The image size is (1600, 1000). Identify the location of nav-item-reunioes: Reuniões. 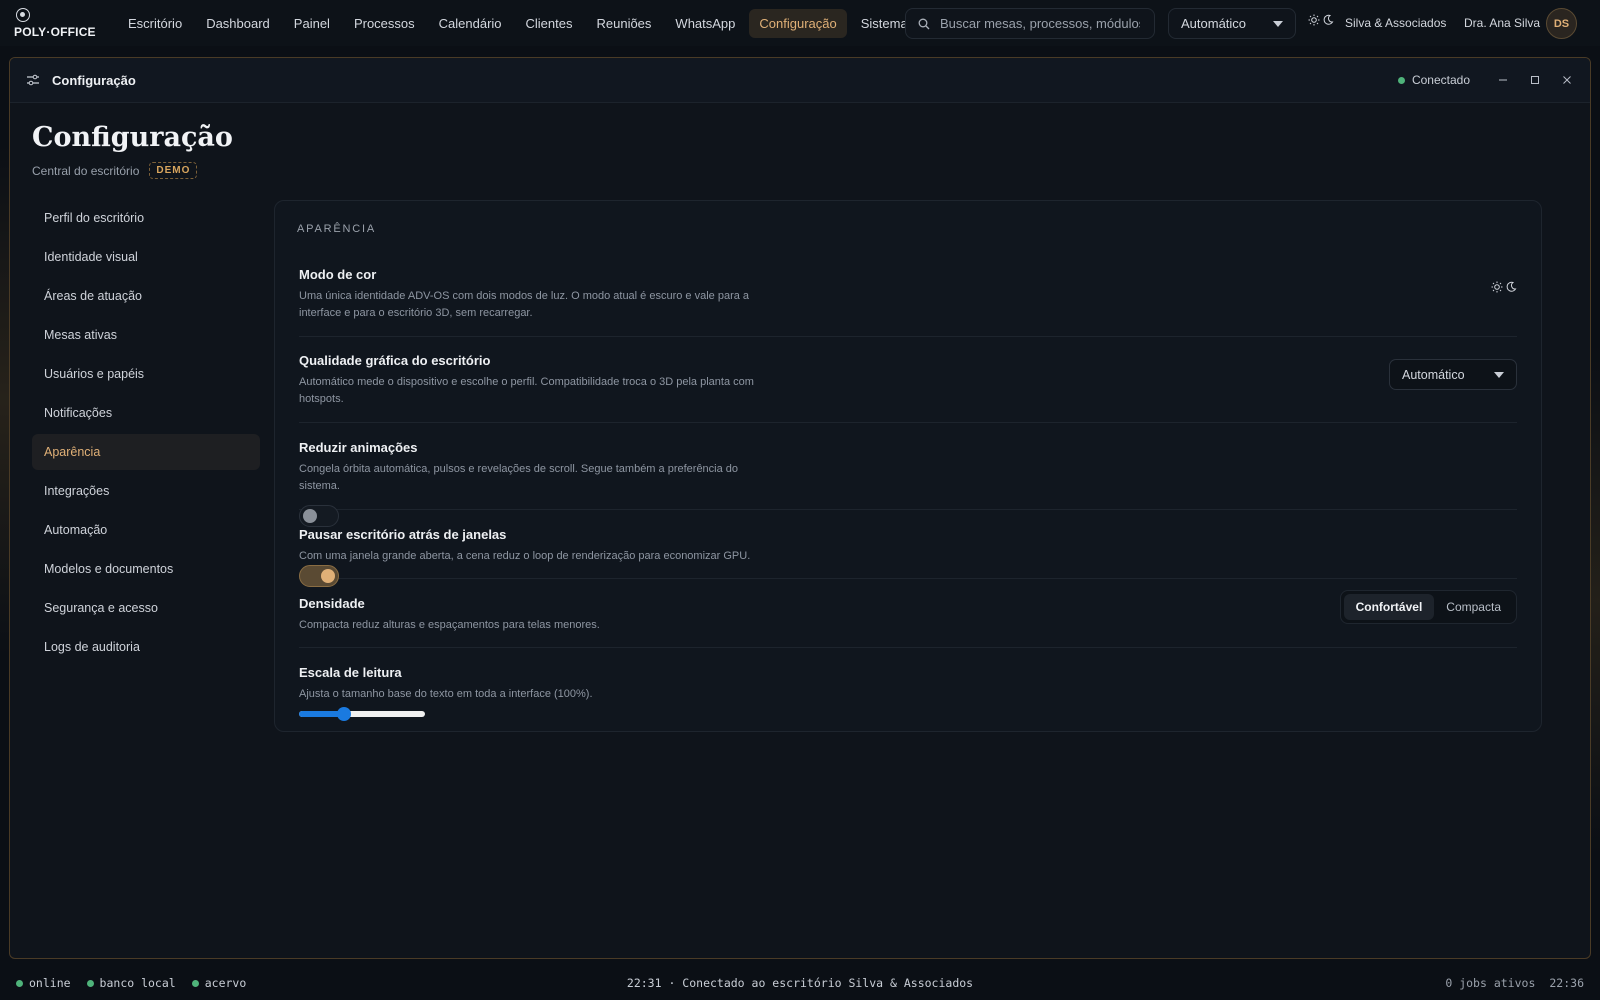
(623, 23).